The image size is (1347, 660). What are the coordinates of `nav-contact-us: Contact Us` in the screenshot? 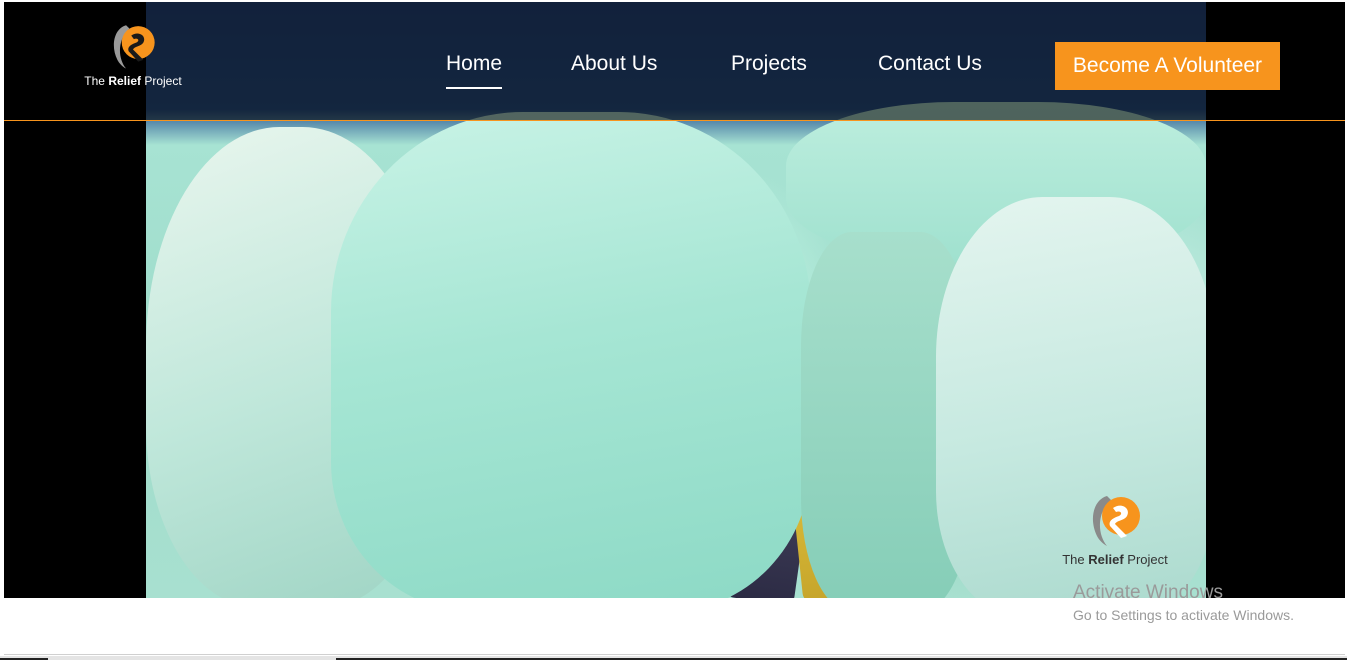 It's located at (930, 64).